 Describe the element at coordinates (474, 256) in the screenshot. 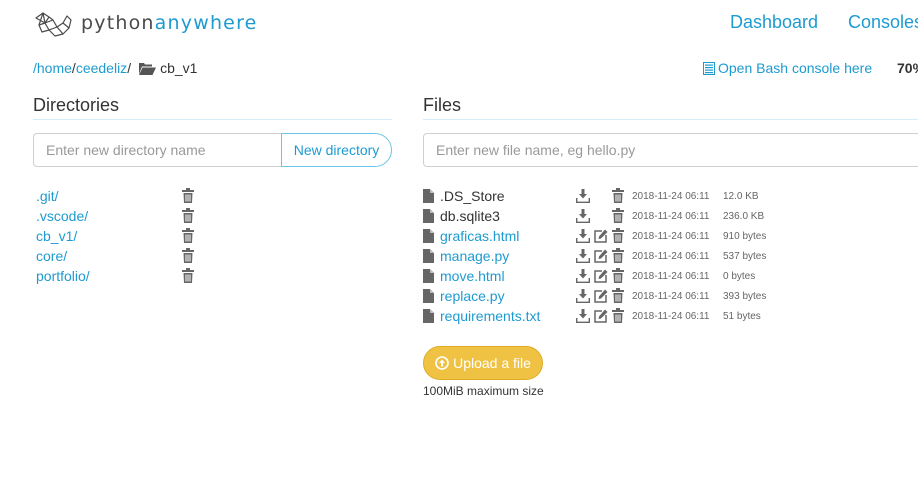

I see `file-name: manage.py` at that location.